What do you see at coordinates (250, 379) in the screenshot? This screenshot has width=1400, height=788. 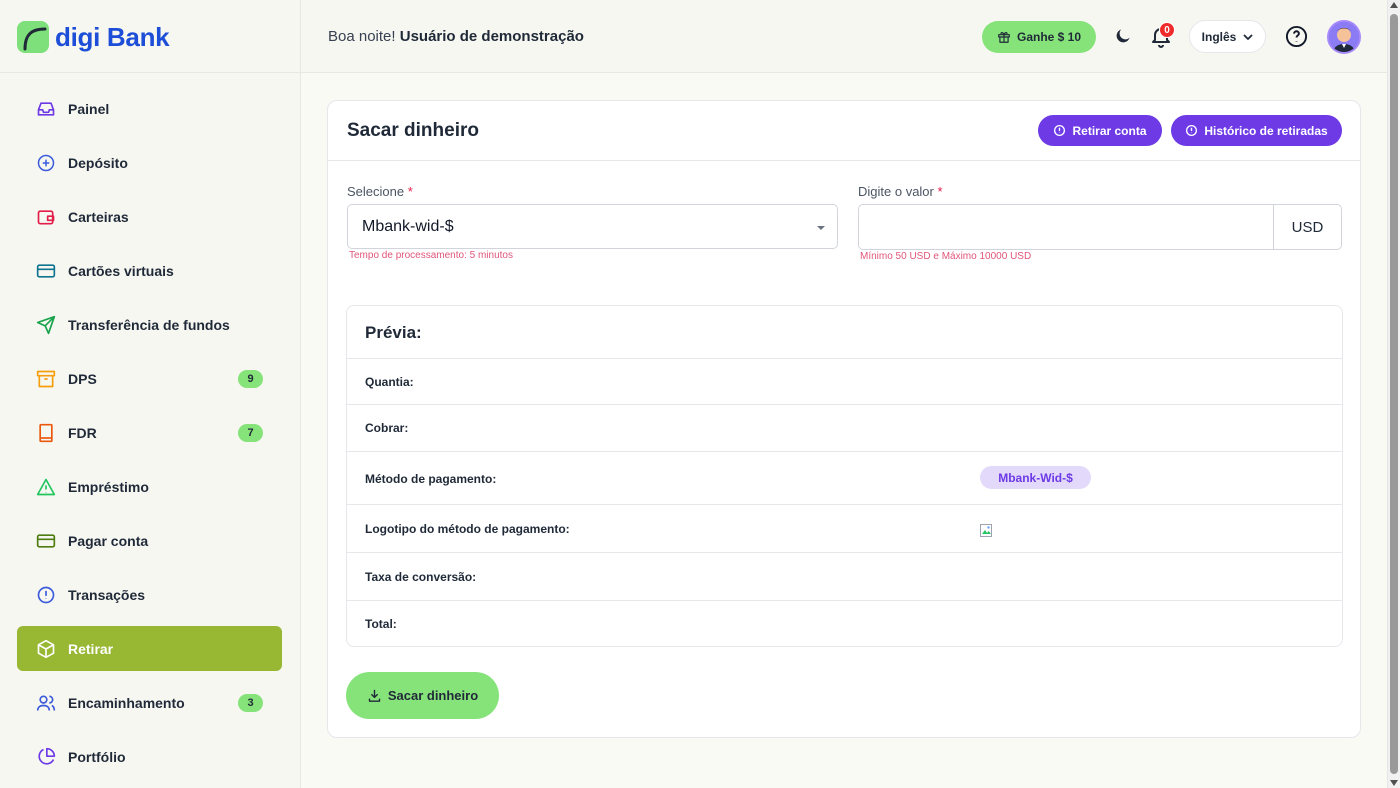 I see `count-badge: 9` at bounding box center [250, 379].